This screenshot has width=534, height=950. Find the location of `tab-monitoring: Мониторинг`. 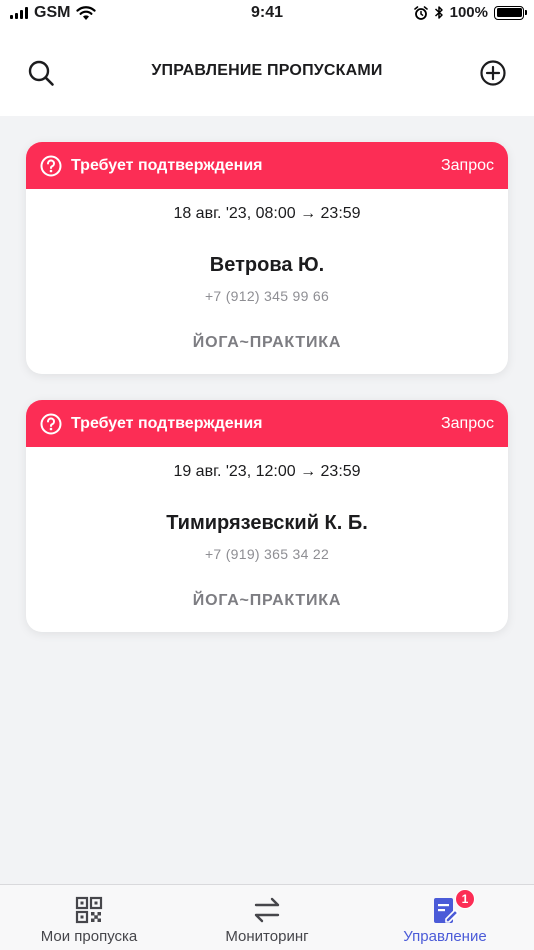

tab-monitoring: Мониторинг is located at coordinates (267, 917).